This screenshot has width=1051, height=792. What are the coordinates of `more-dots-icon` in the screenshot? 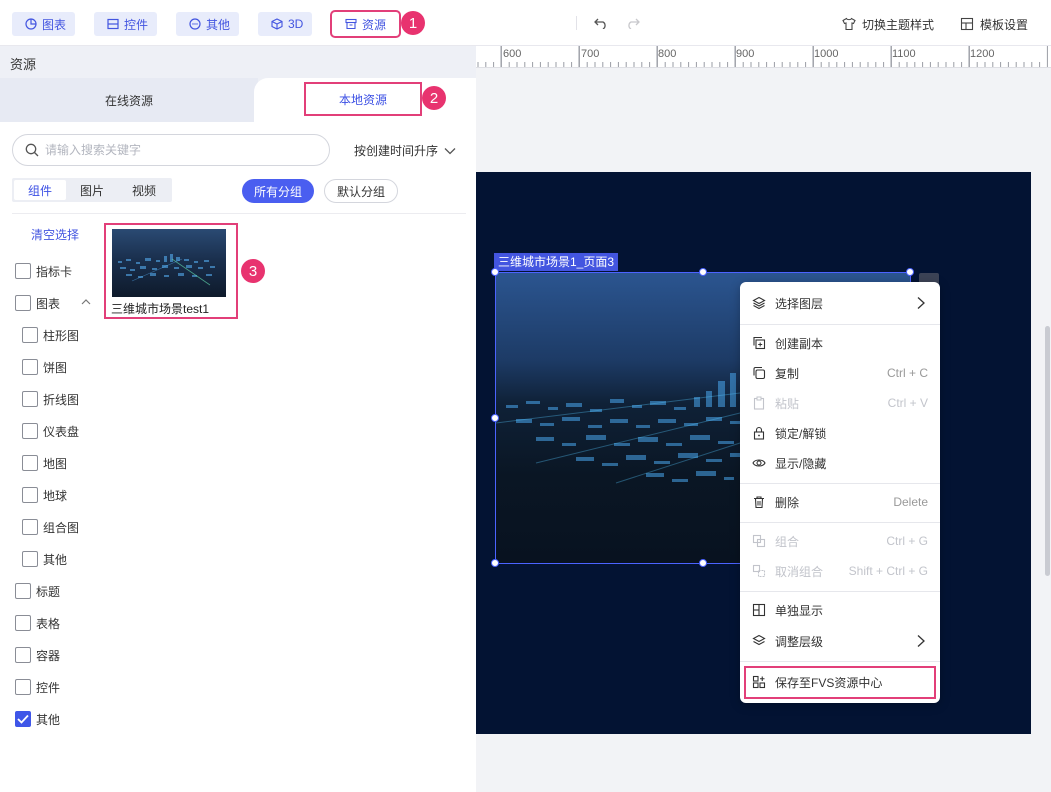 It's located at (195, 24).